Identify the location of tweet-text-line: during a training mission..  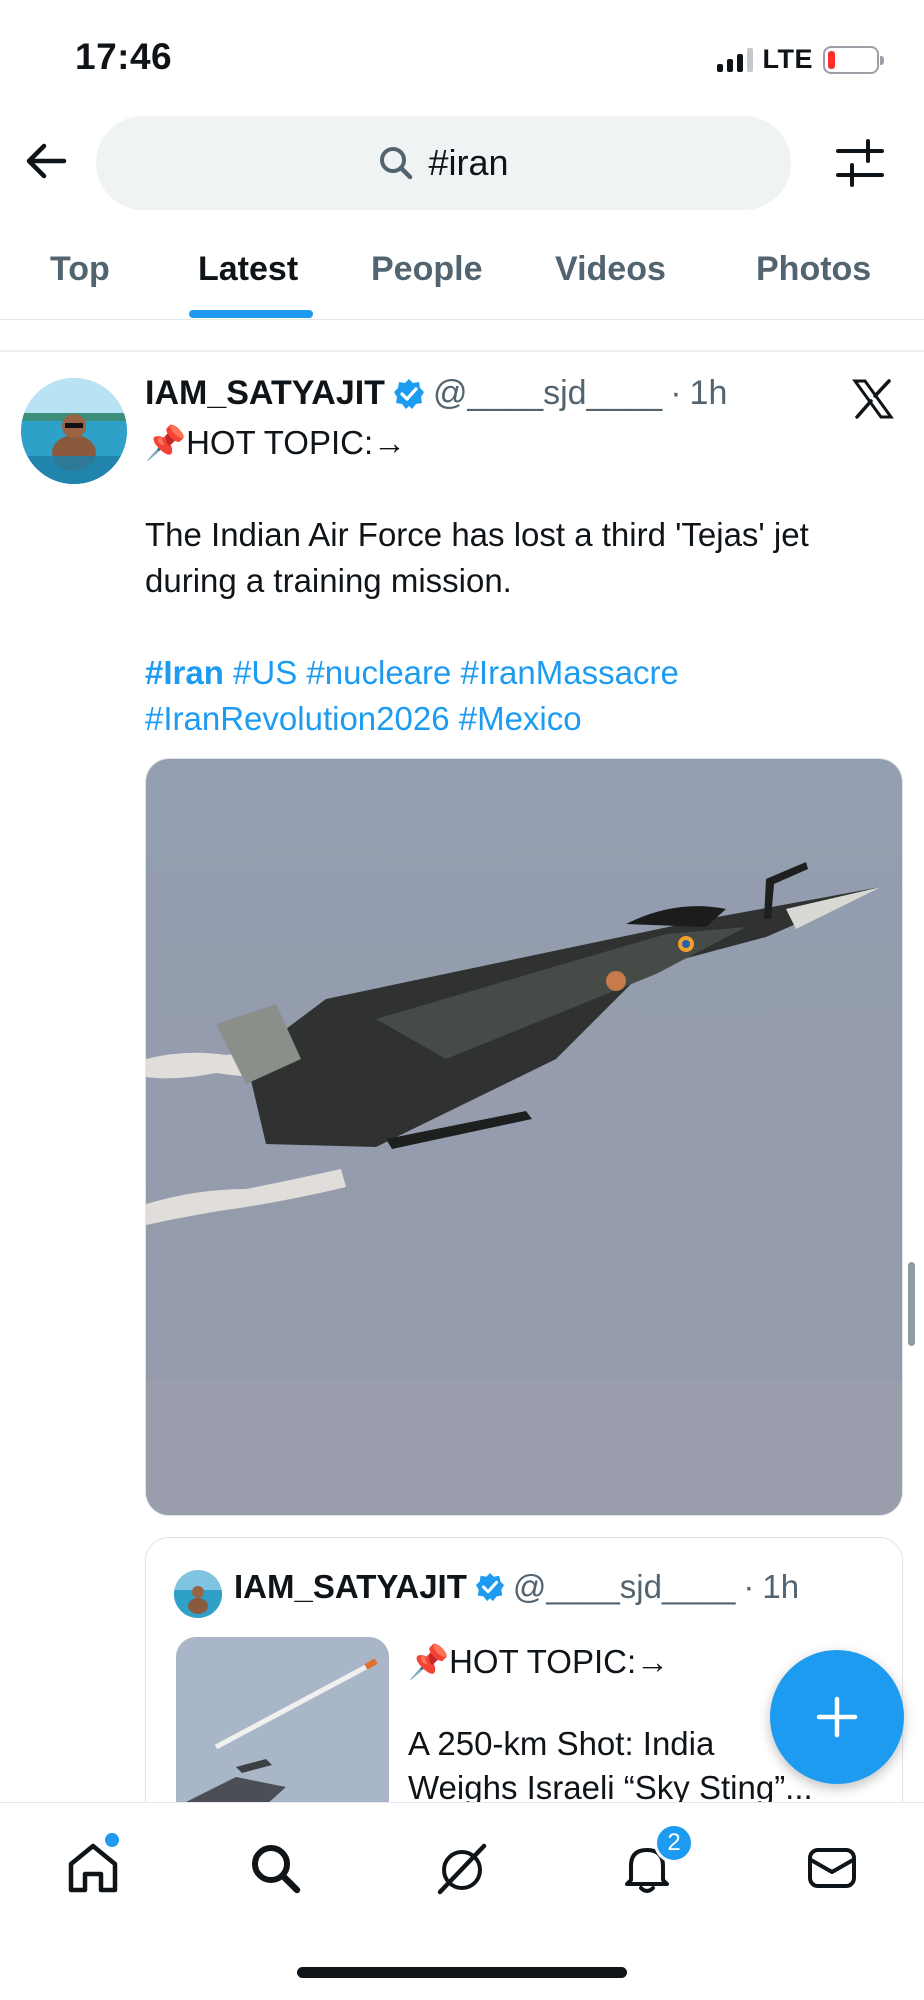
(328, 580).